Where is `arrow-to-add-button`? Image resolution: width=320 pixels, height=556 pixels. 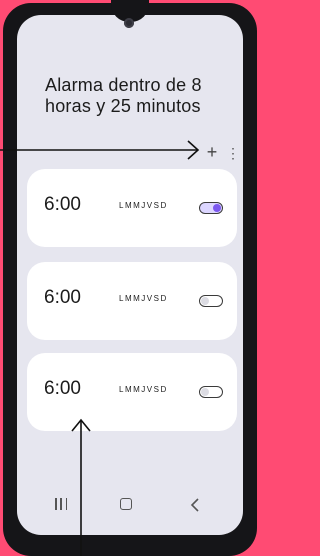 arrow-to-add-button is located at coordinates (100, 150).